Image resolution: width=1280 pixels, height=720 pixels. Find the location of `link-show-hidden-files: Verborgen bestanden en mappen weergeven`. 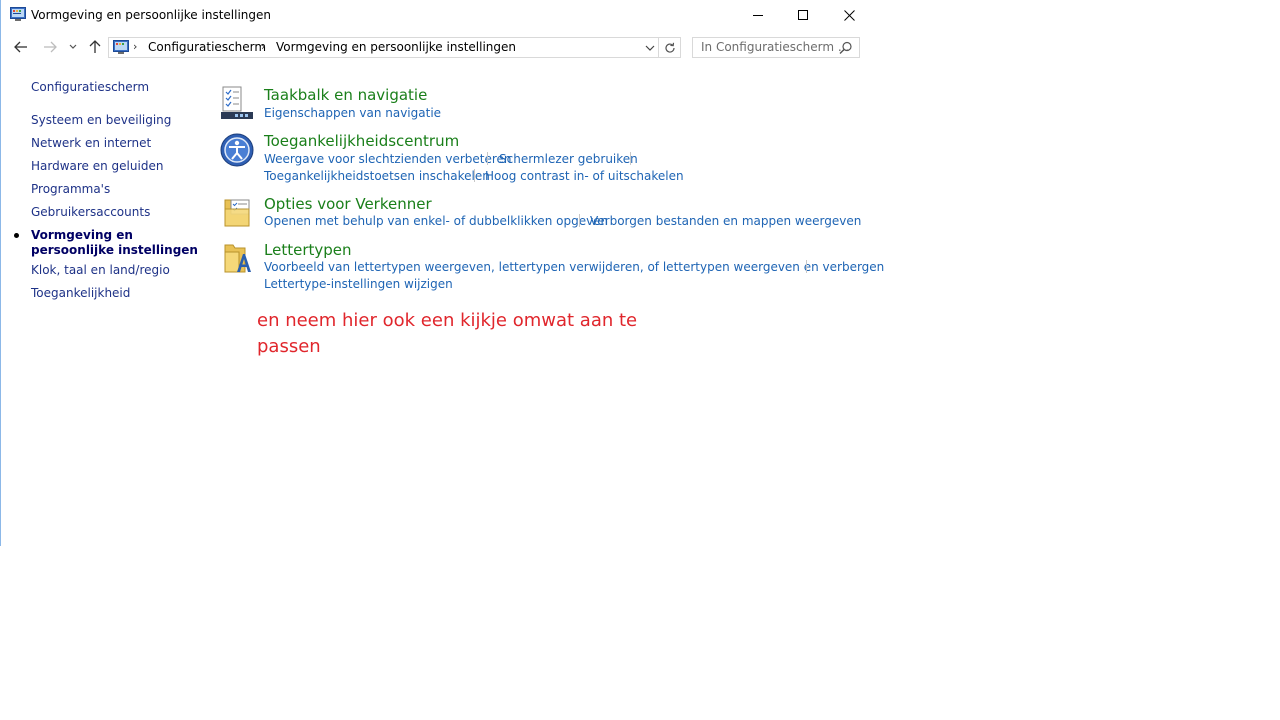

link-show-hidden-files: Verborgen bestanden en mappen weergeven is located at coordinates (725, 221).